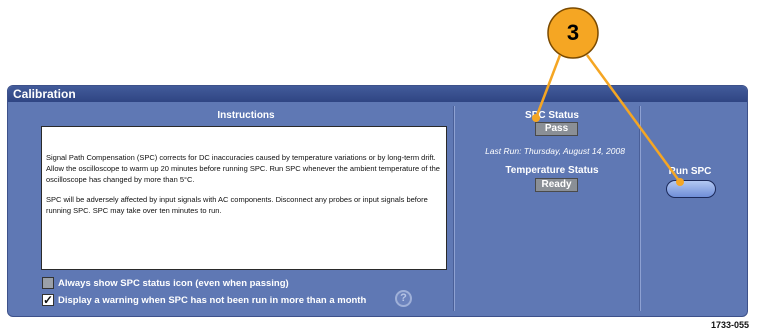  I want to click on callout-arrow-status, so click(548, 86).